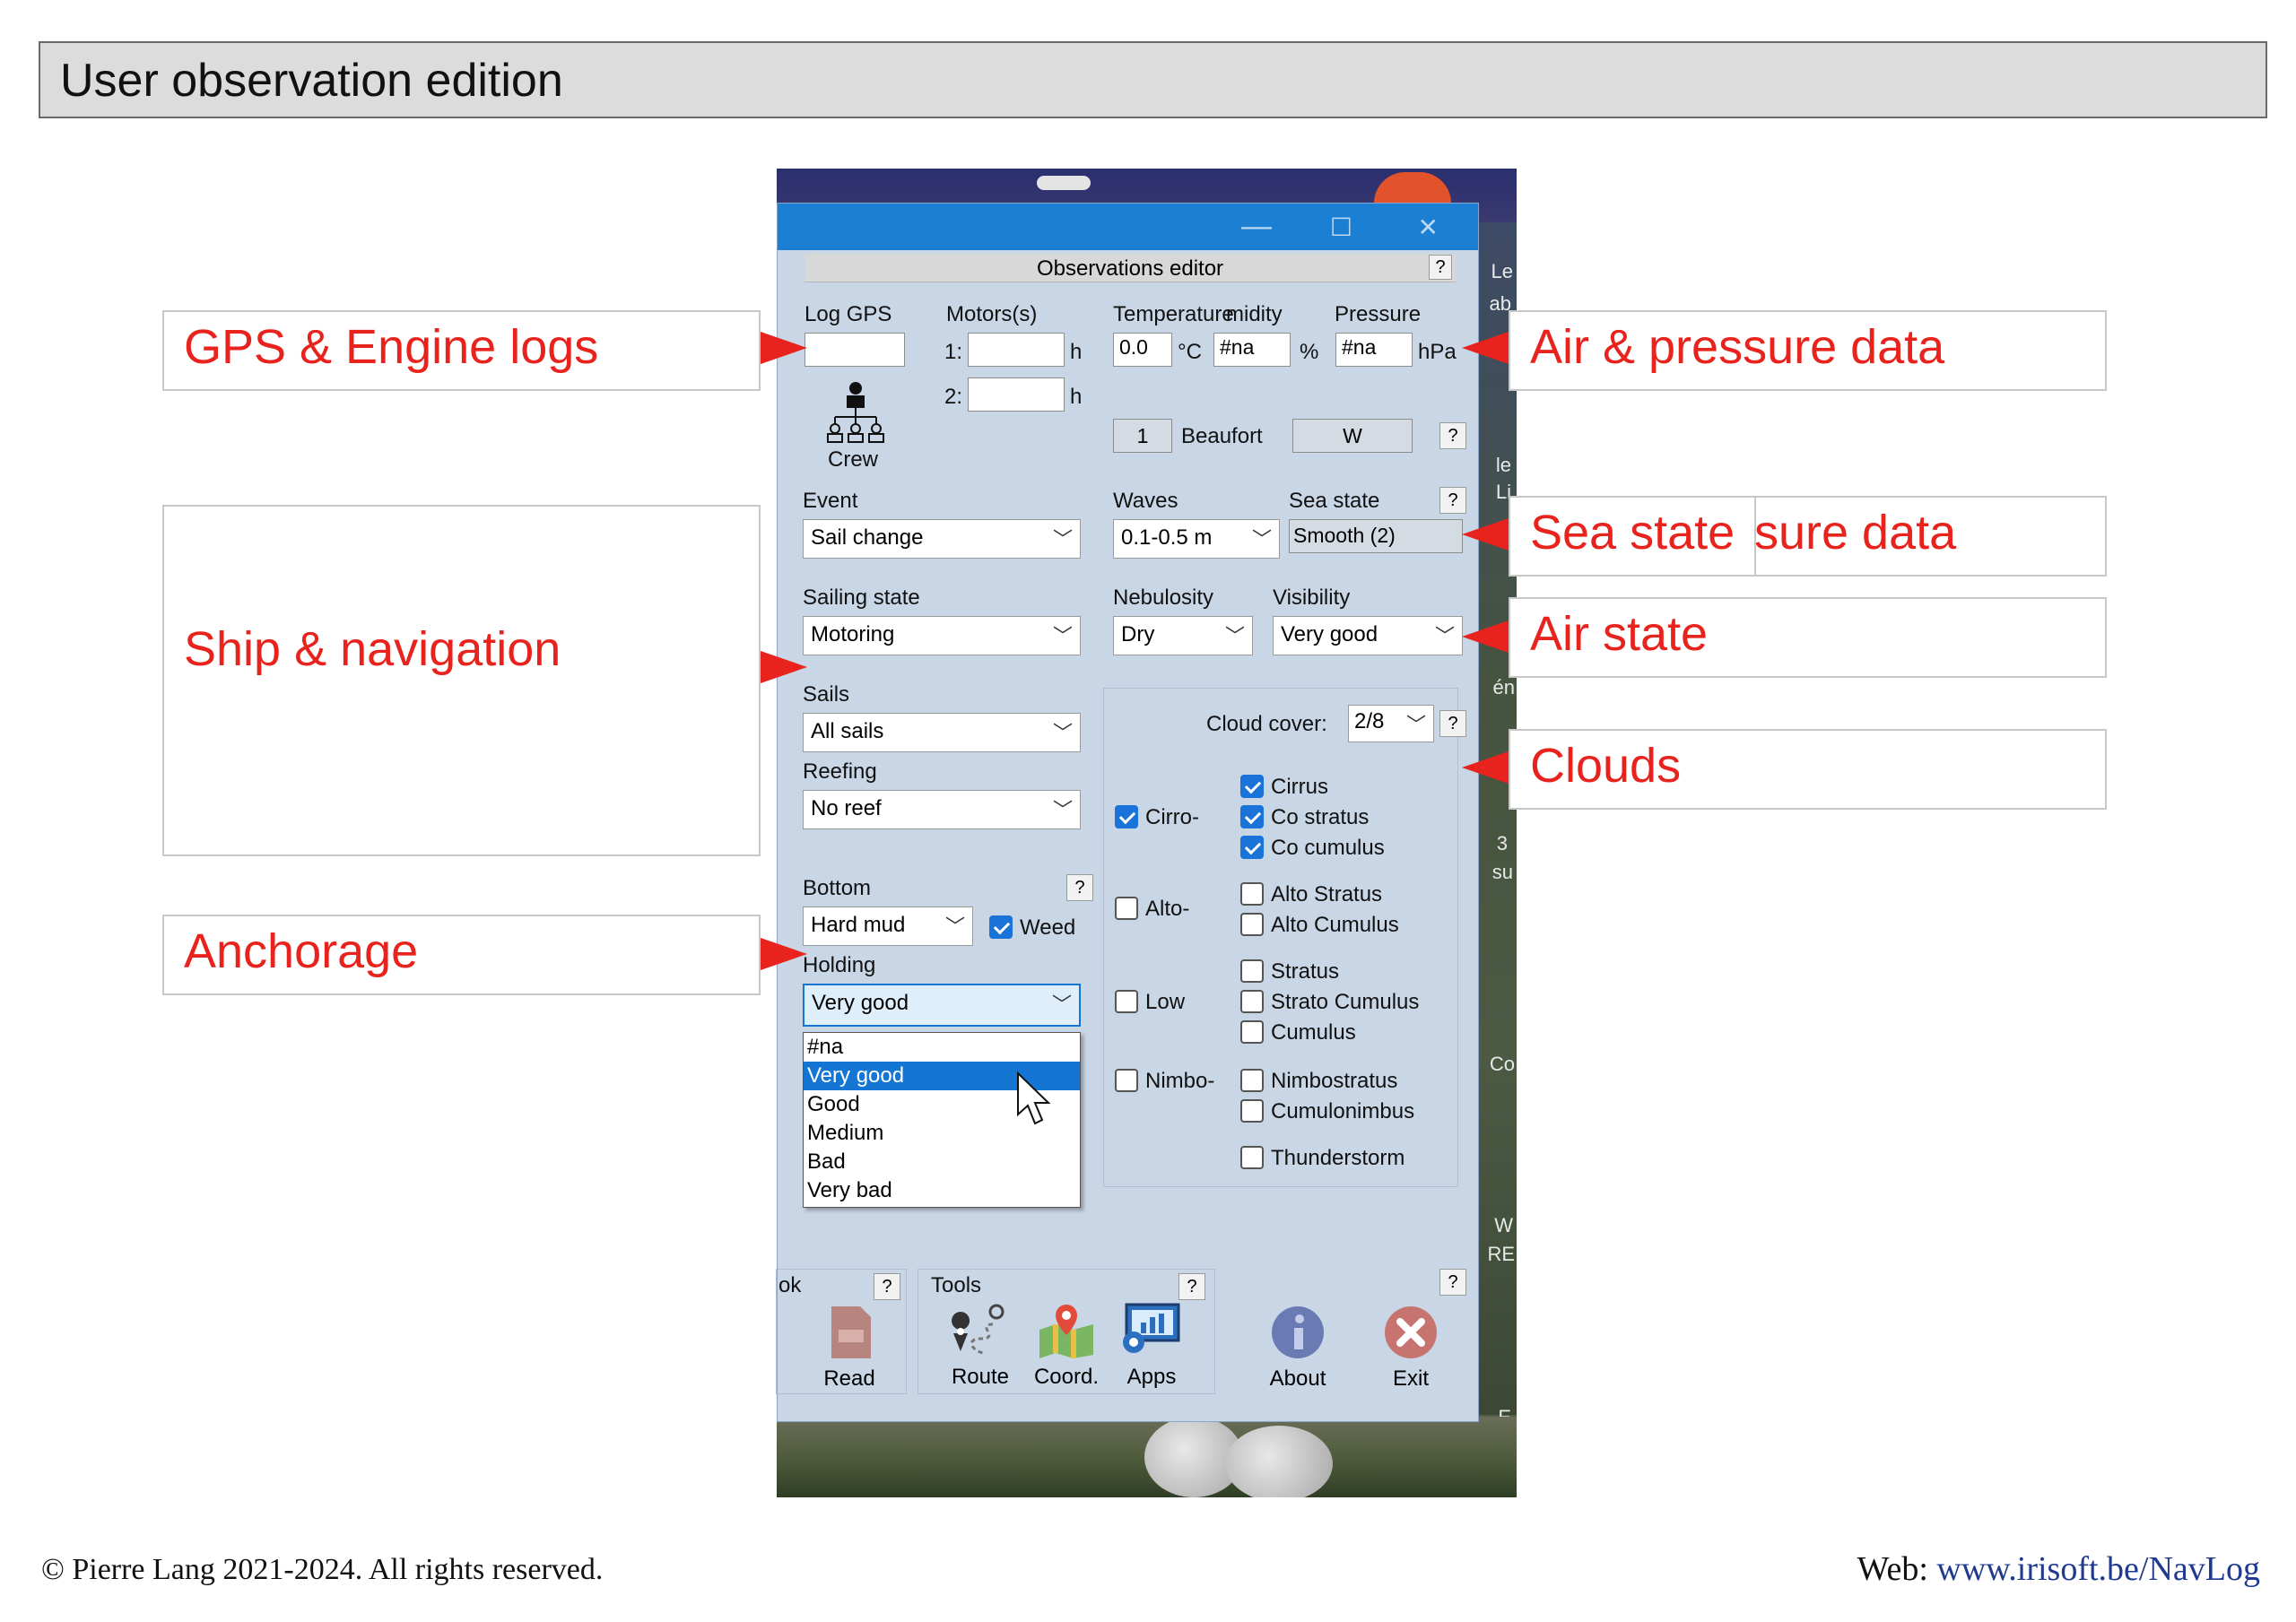 The image size is (2296, 1622). What do you see at coordinates (860, 1003) in the screenshot?
I see `holding-value: Very good` at bounding box center [860, 1003].